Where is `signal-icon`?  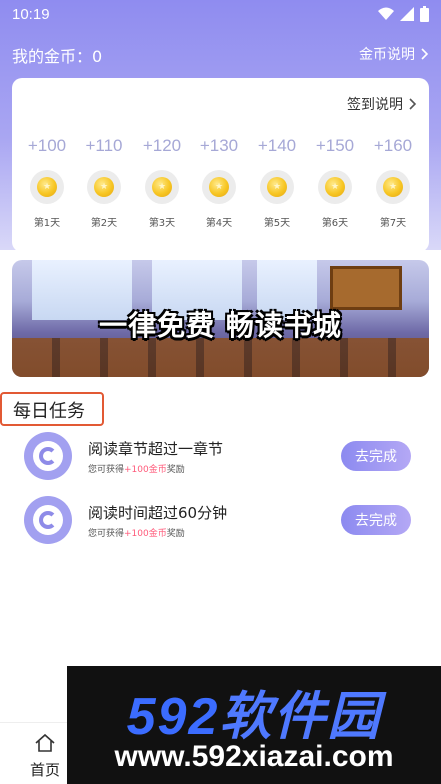 signal-icon is located at coordinates (407, 14).